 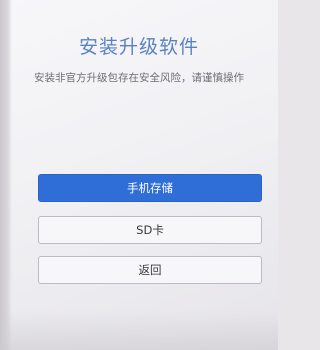 What do you see at coordinates (150, 230) in the screenshot?
I see `sd-card-button: SD卡` at bounding box center [150, 230].